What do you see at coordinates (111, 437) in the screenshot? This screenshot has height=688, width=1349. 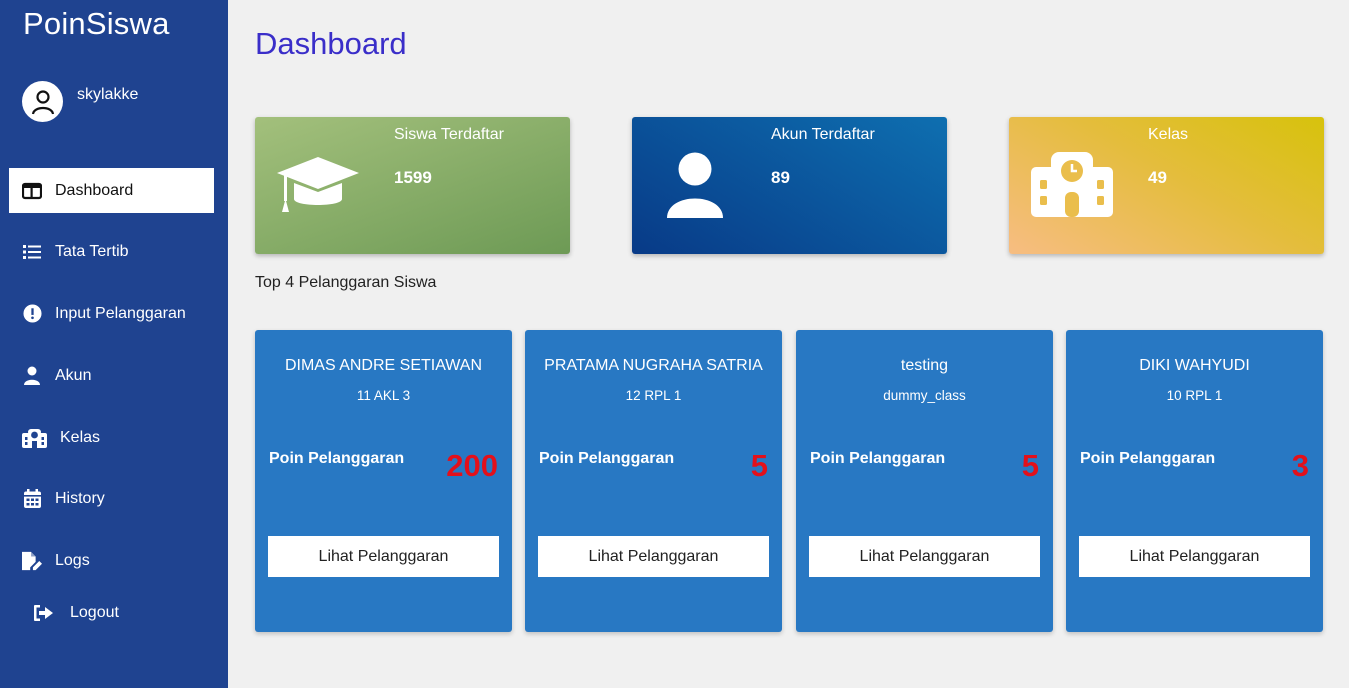 I see `sidebar-item-kelas: Kelas` at bounding box center [111, 437].